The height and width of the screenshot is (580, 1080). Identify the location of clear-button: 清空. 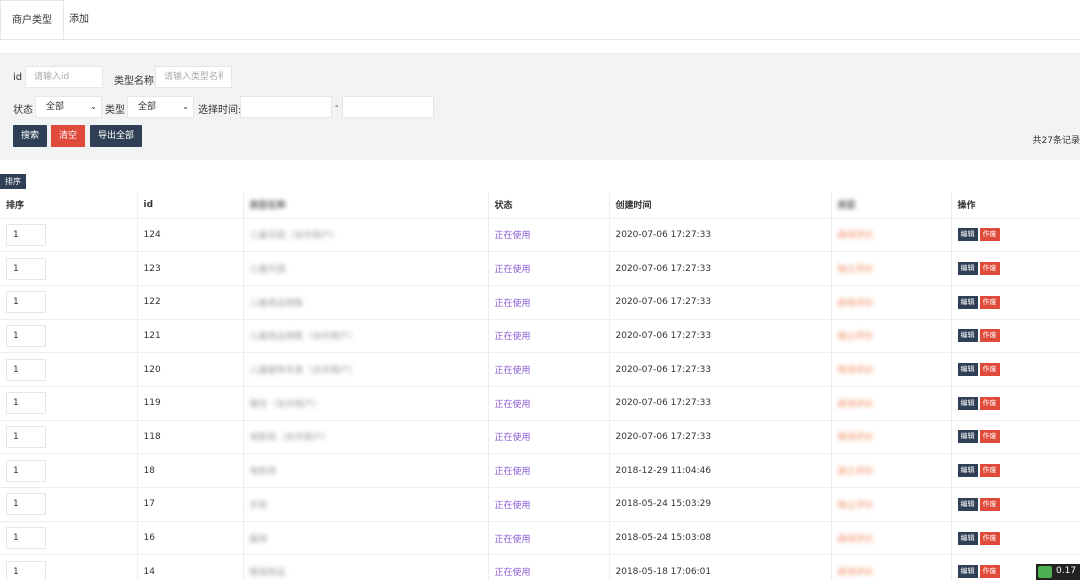
(68, 136).